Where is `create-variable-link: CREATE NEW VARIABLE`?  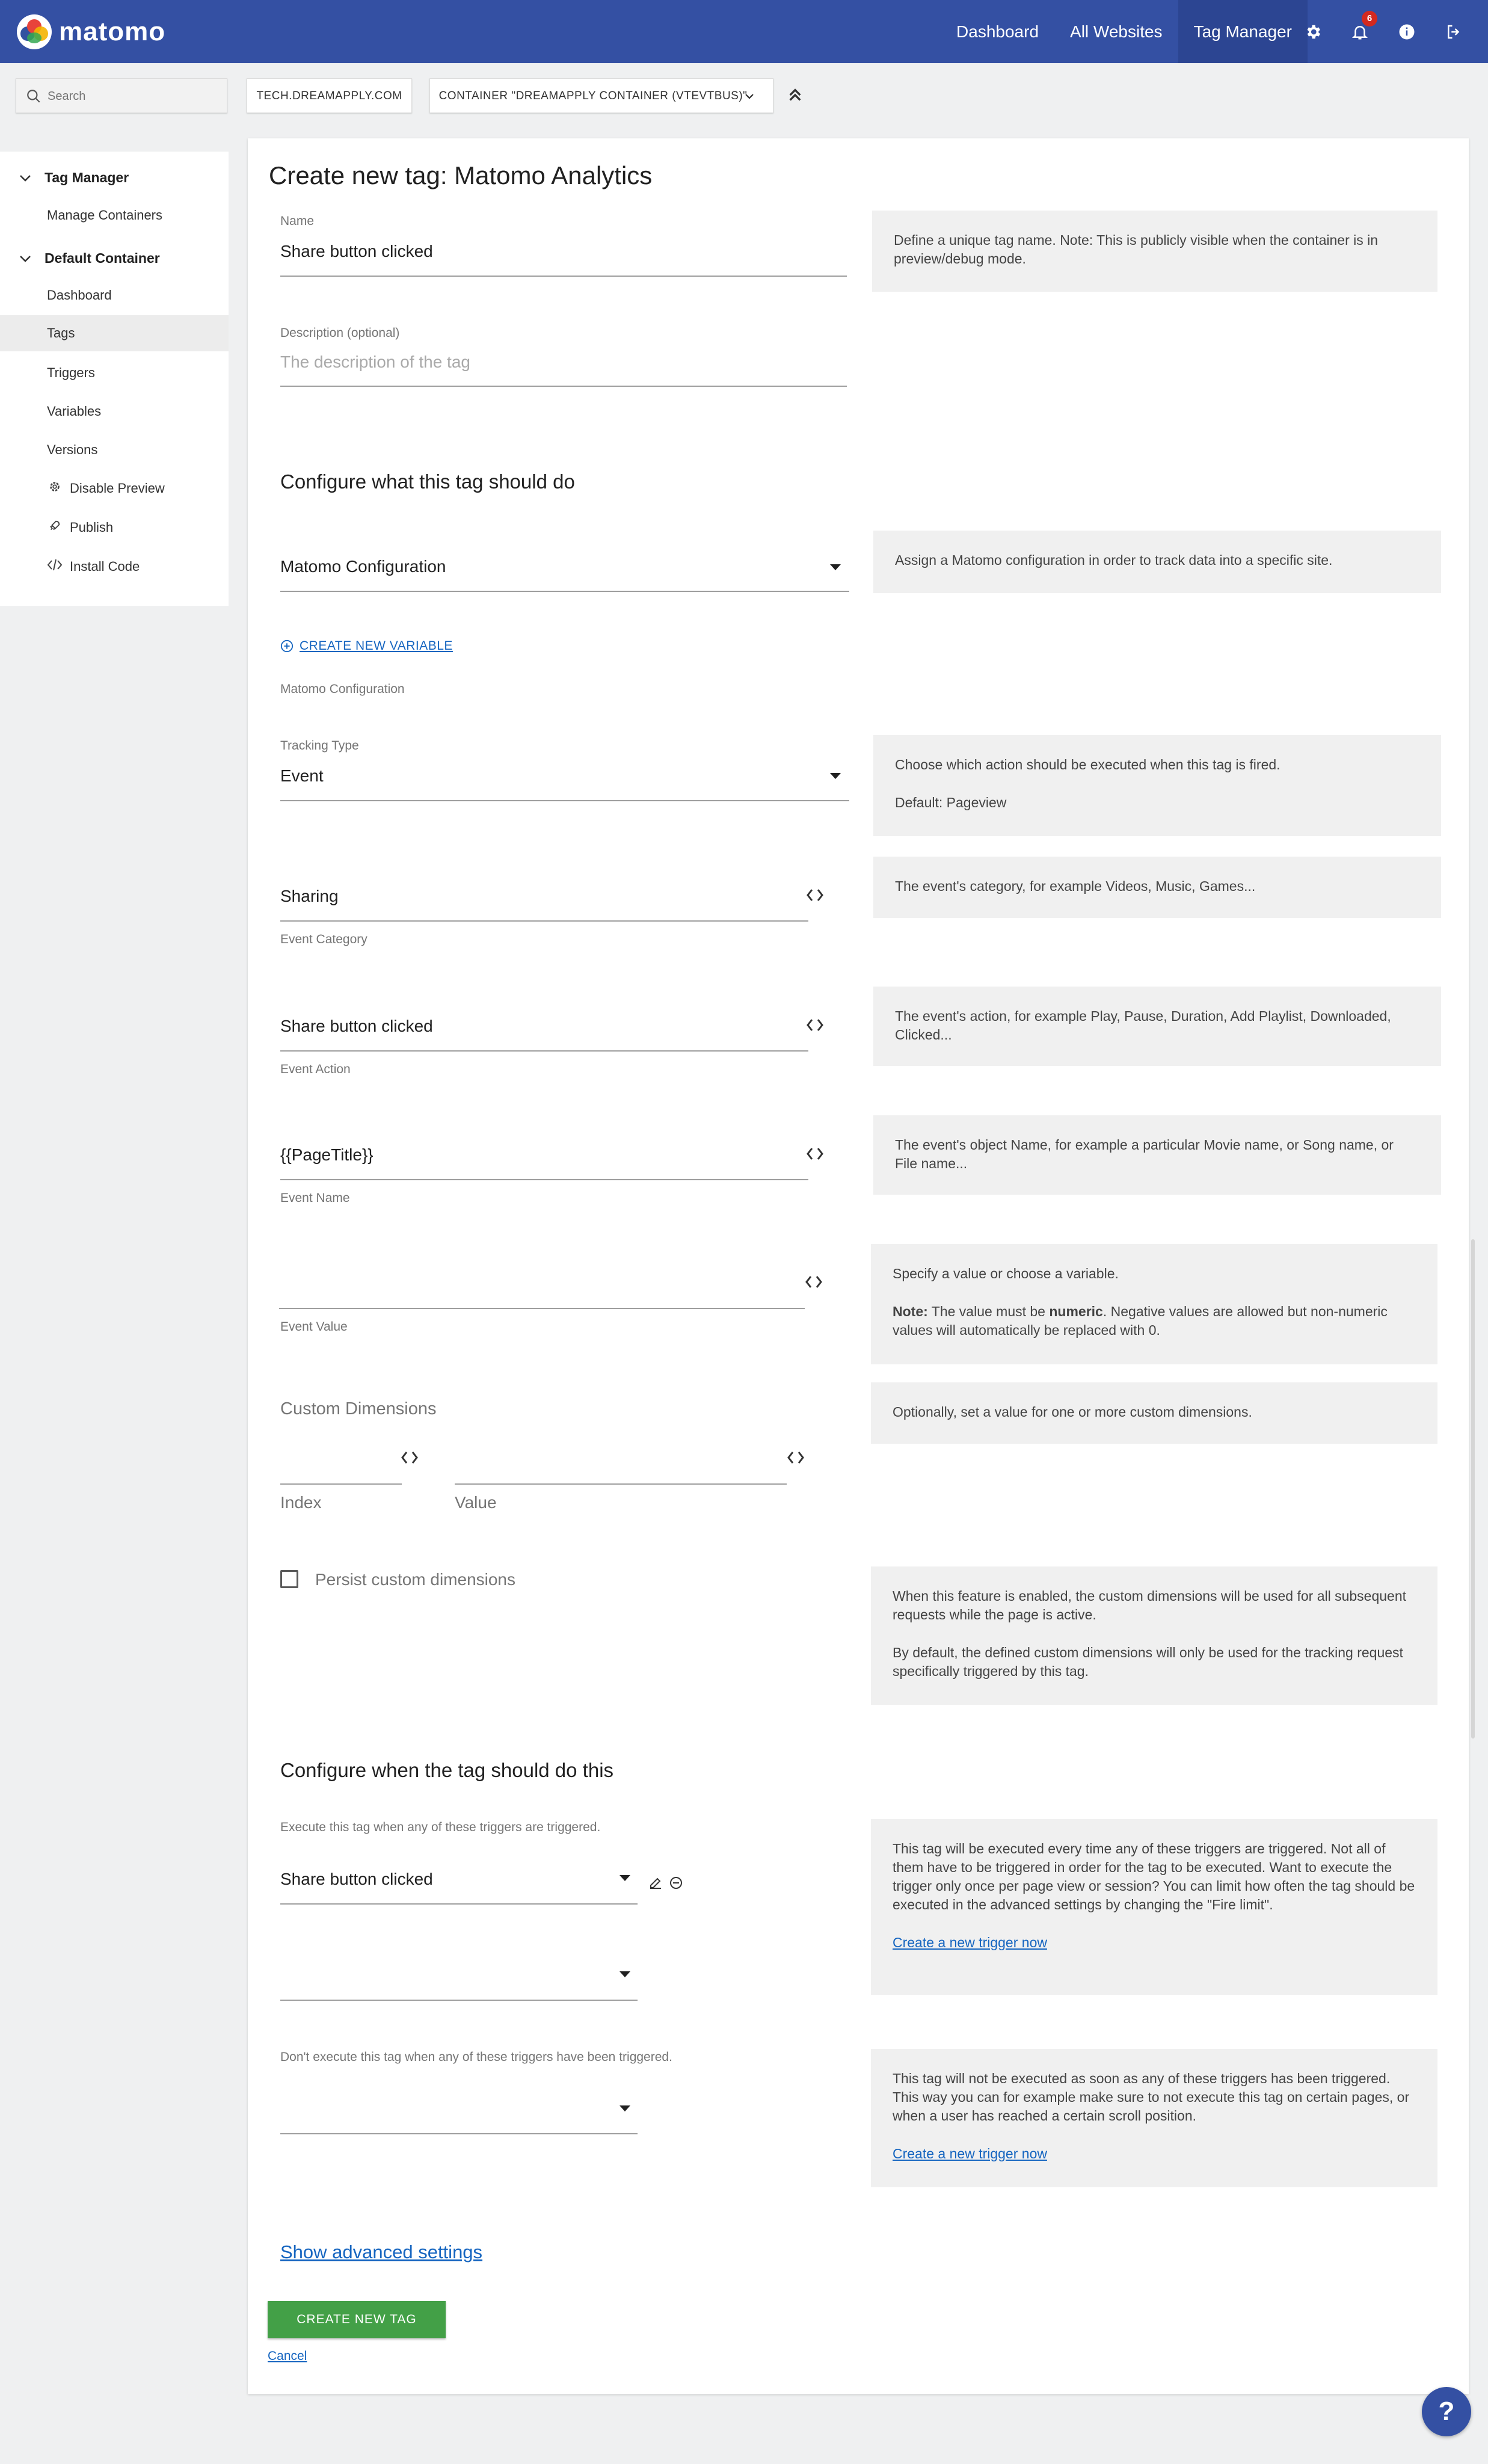
create-variable-link: CREATE NEW VARIABLE is located at coordinates (366, 646).